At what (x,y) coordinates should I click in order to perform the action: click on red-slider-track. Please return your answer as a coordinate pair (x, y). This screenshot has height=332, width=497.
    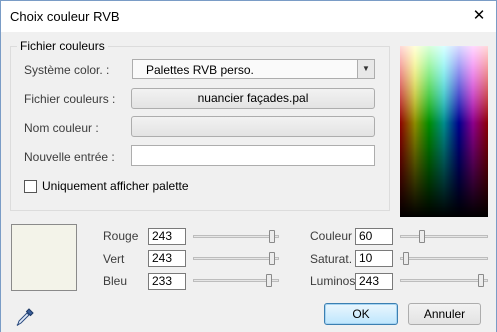
    Looking at the image, I should click on (236, 236).